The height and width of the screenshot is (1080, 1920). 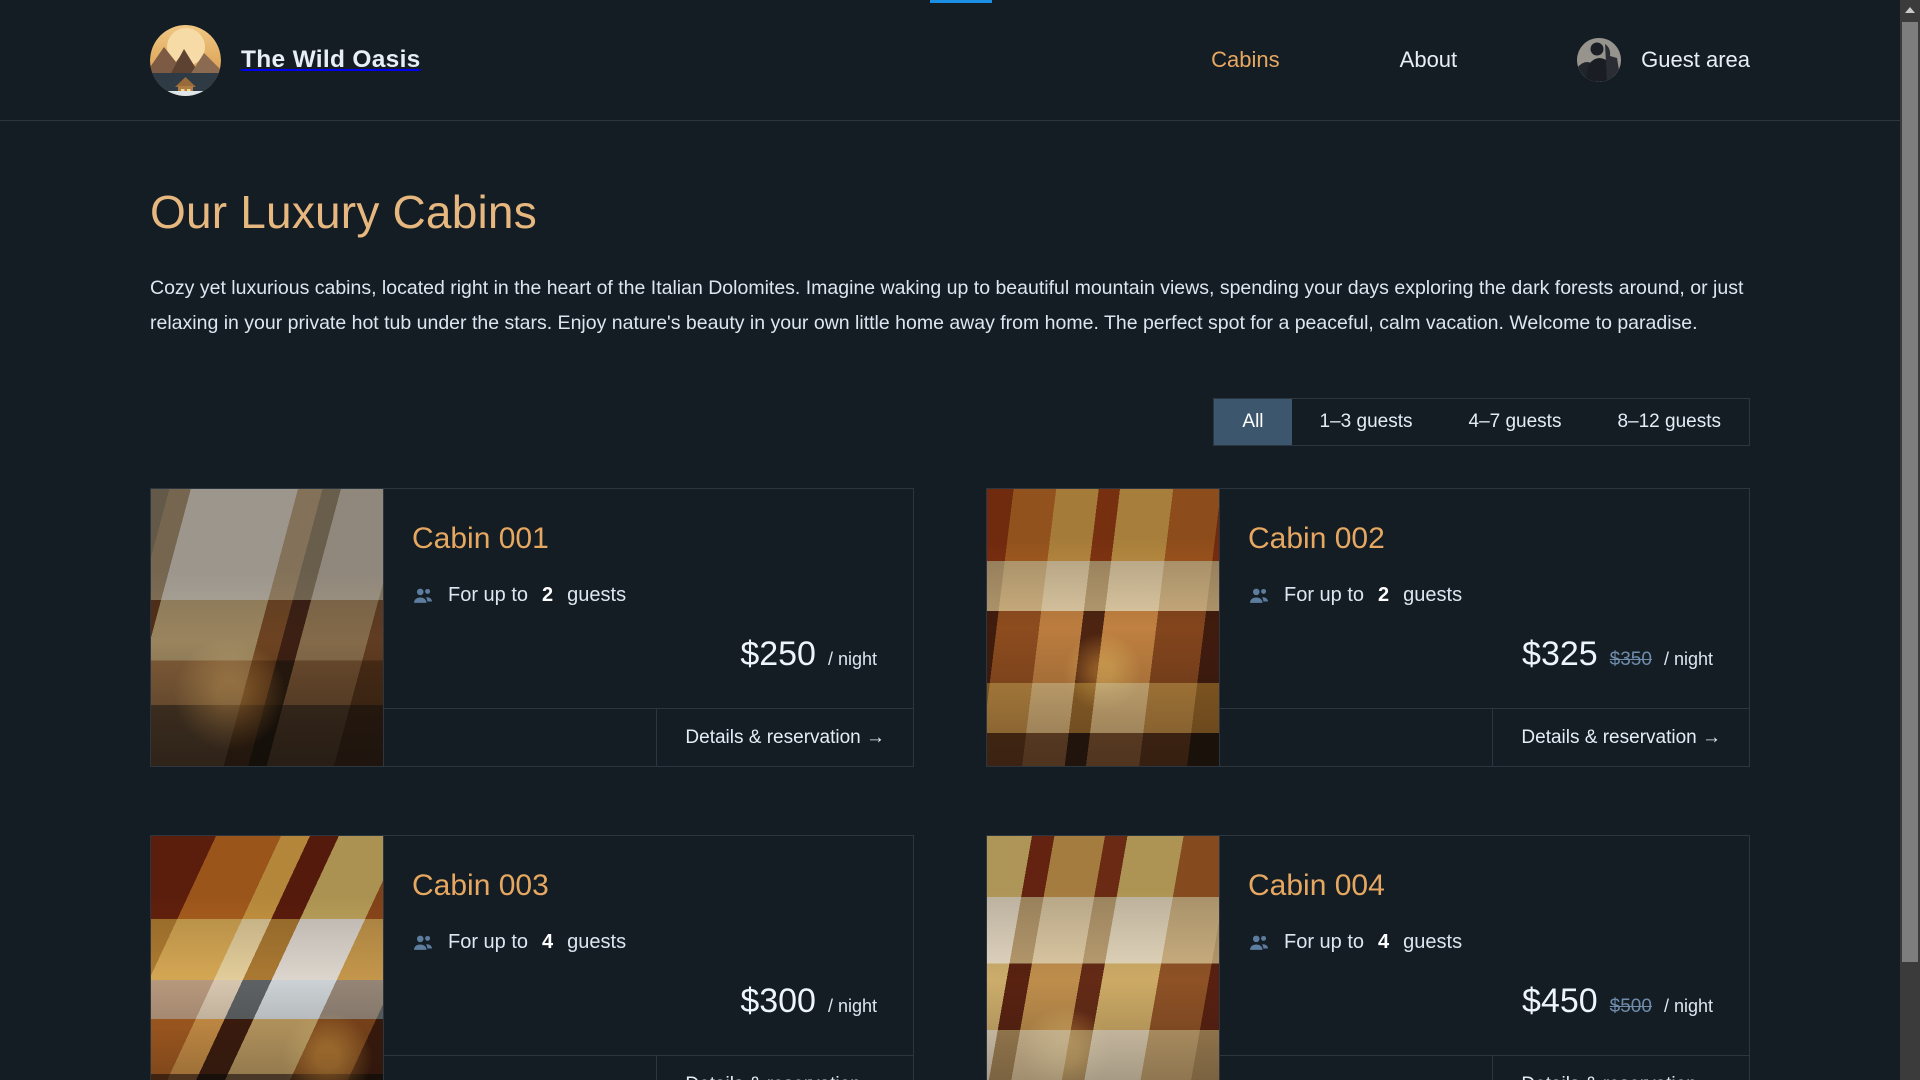 I want to click on filter-row: All 1–3 guests 4–7 guests 8–12 guests, so click(x=950, y=422).